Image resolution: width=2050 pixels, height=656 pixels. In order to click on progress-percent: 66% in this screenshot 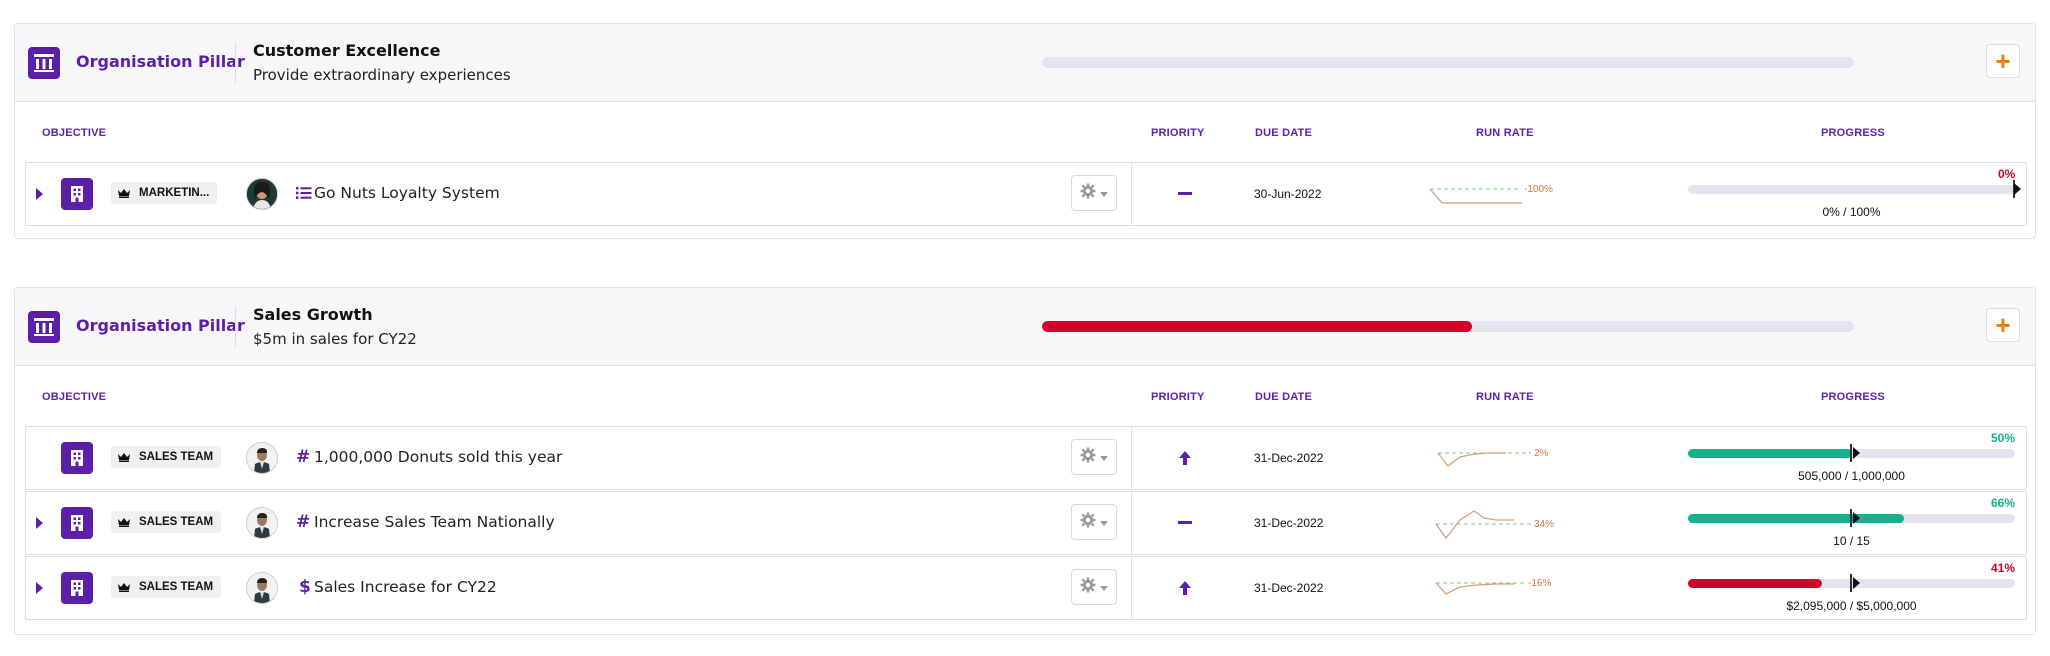, I will do `click(2003, 503)`.